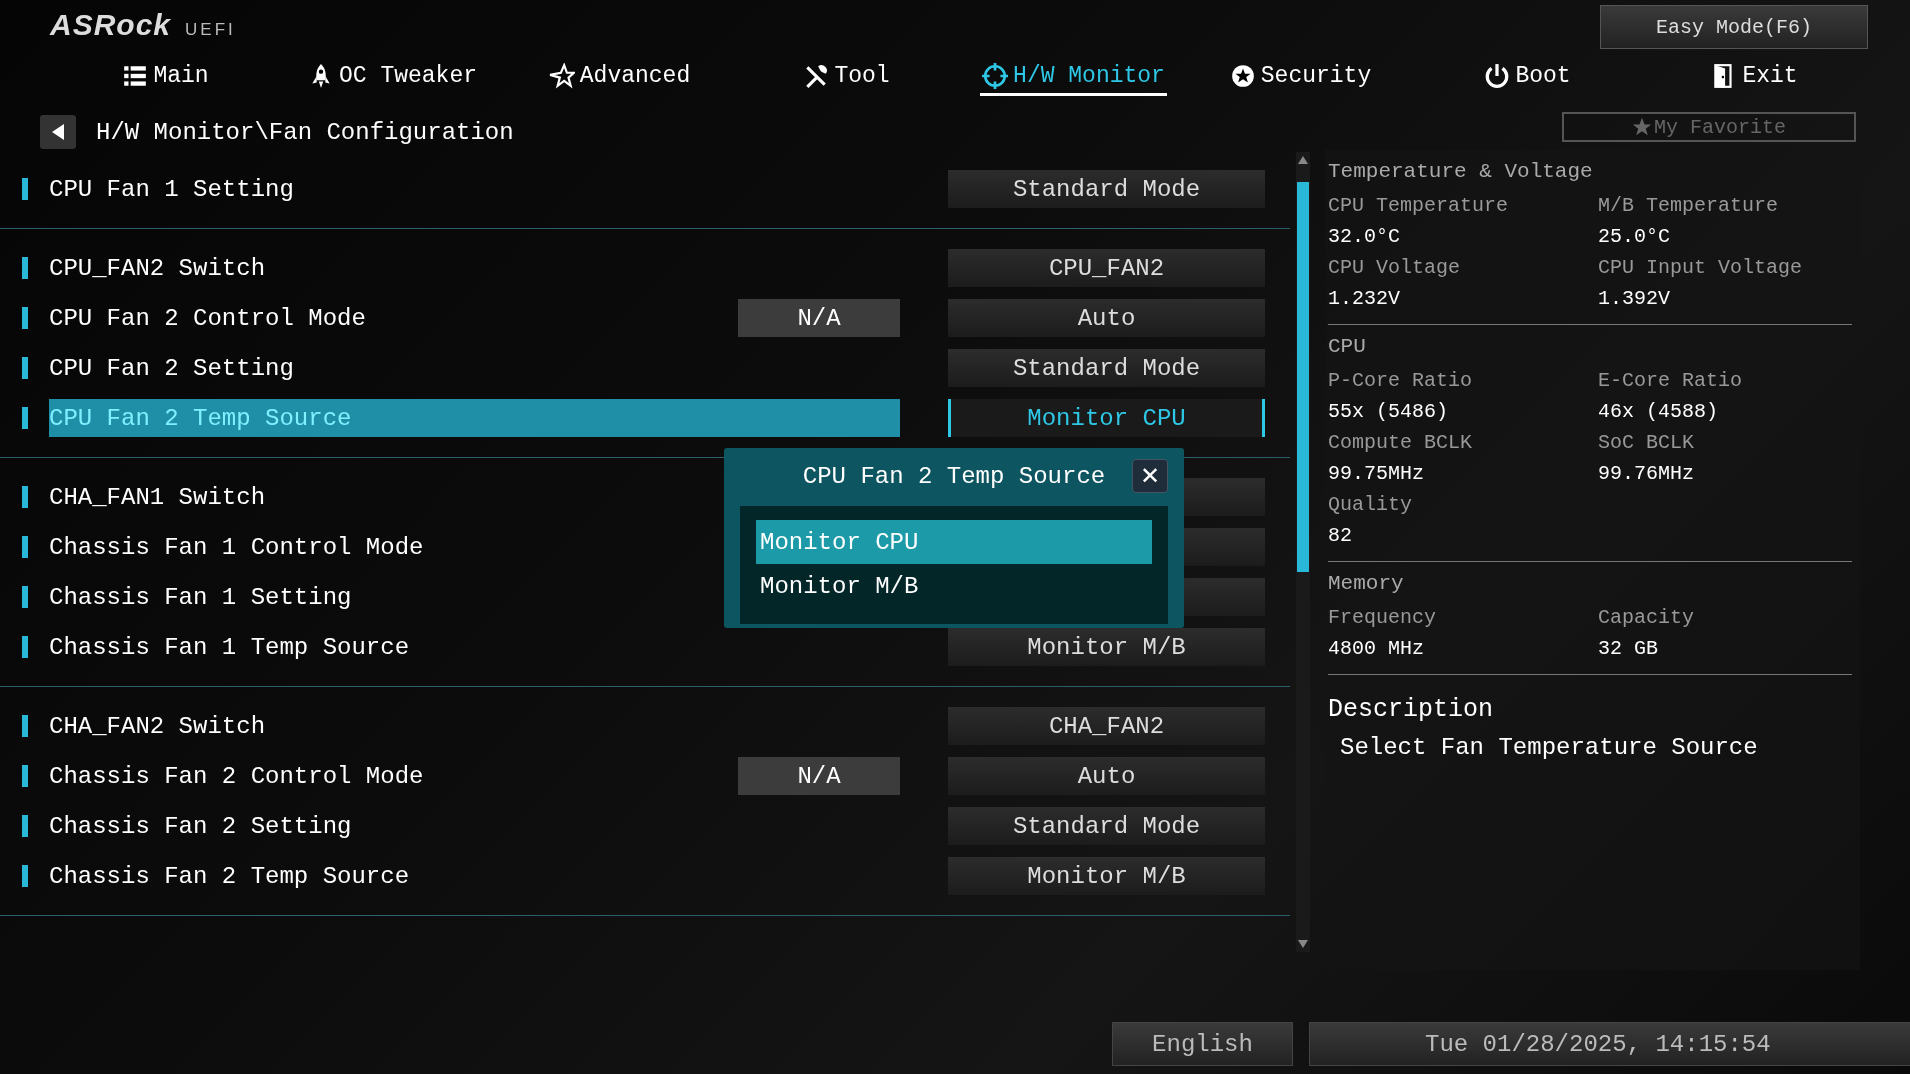 Image resolution: width=1910 pixels, height=1074 pixels. I want to click on description-title: Description, so click(1411, 709).